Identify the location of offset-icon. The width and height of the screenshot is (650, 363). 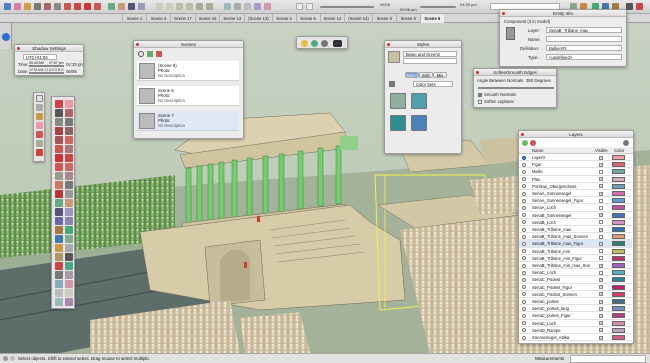
(97, 6).